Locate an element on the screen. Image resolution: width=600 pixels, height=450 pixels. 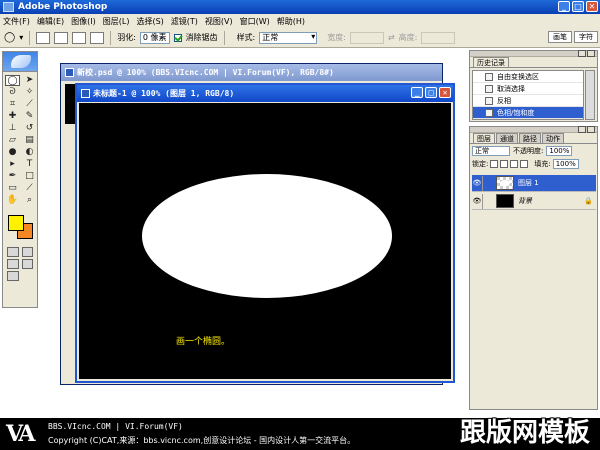
close-button: ✕ is located at coordinates (592, 6).